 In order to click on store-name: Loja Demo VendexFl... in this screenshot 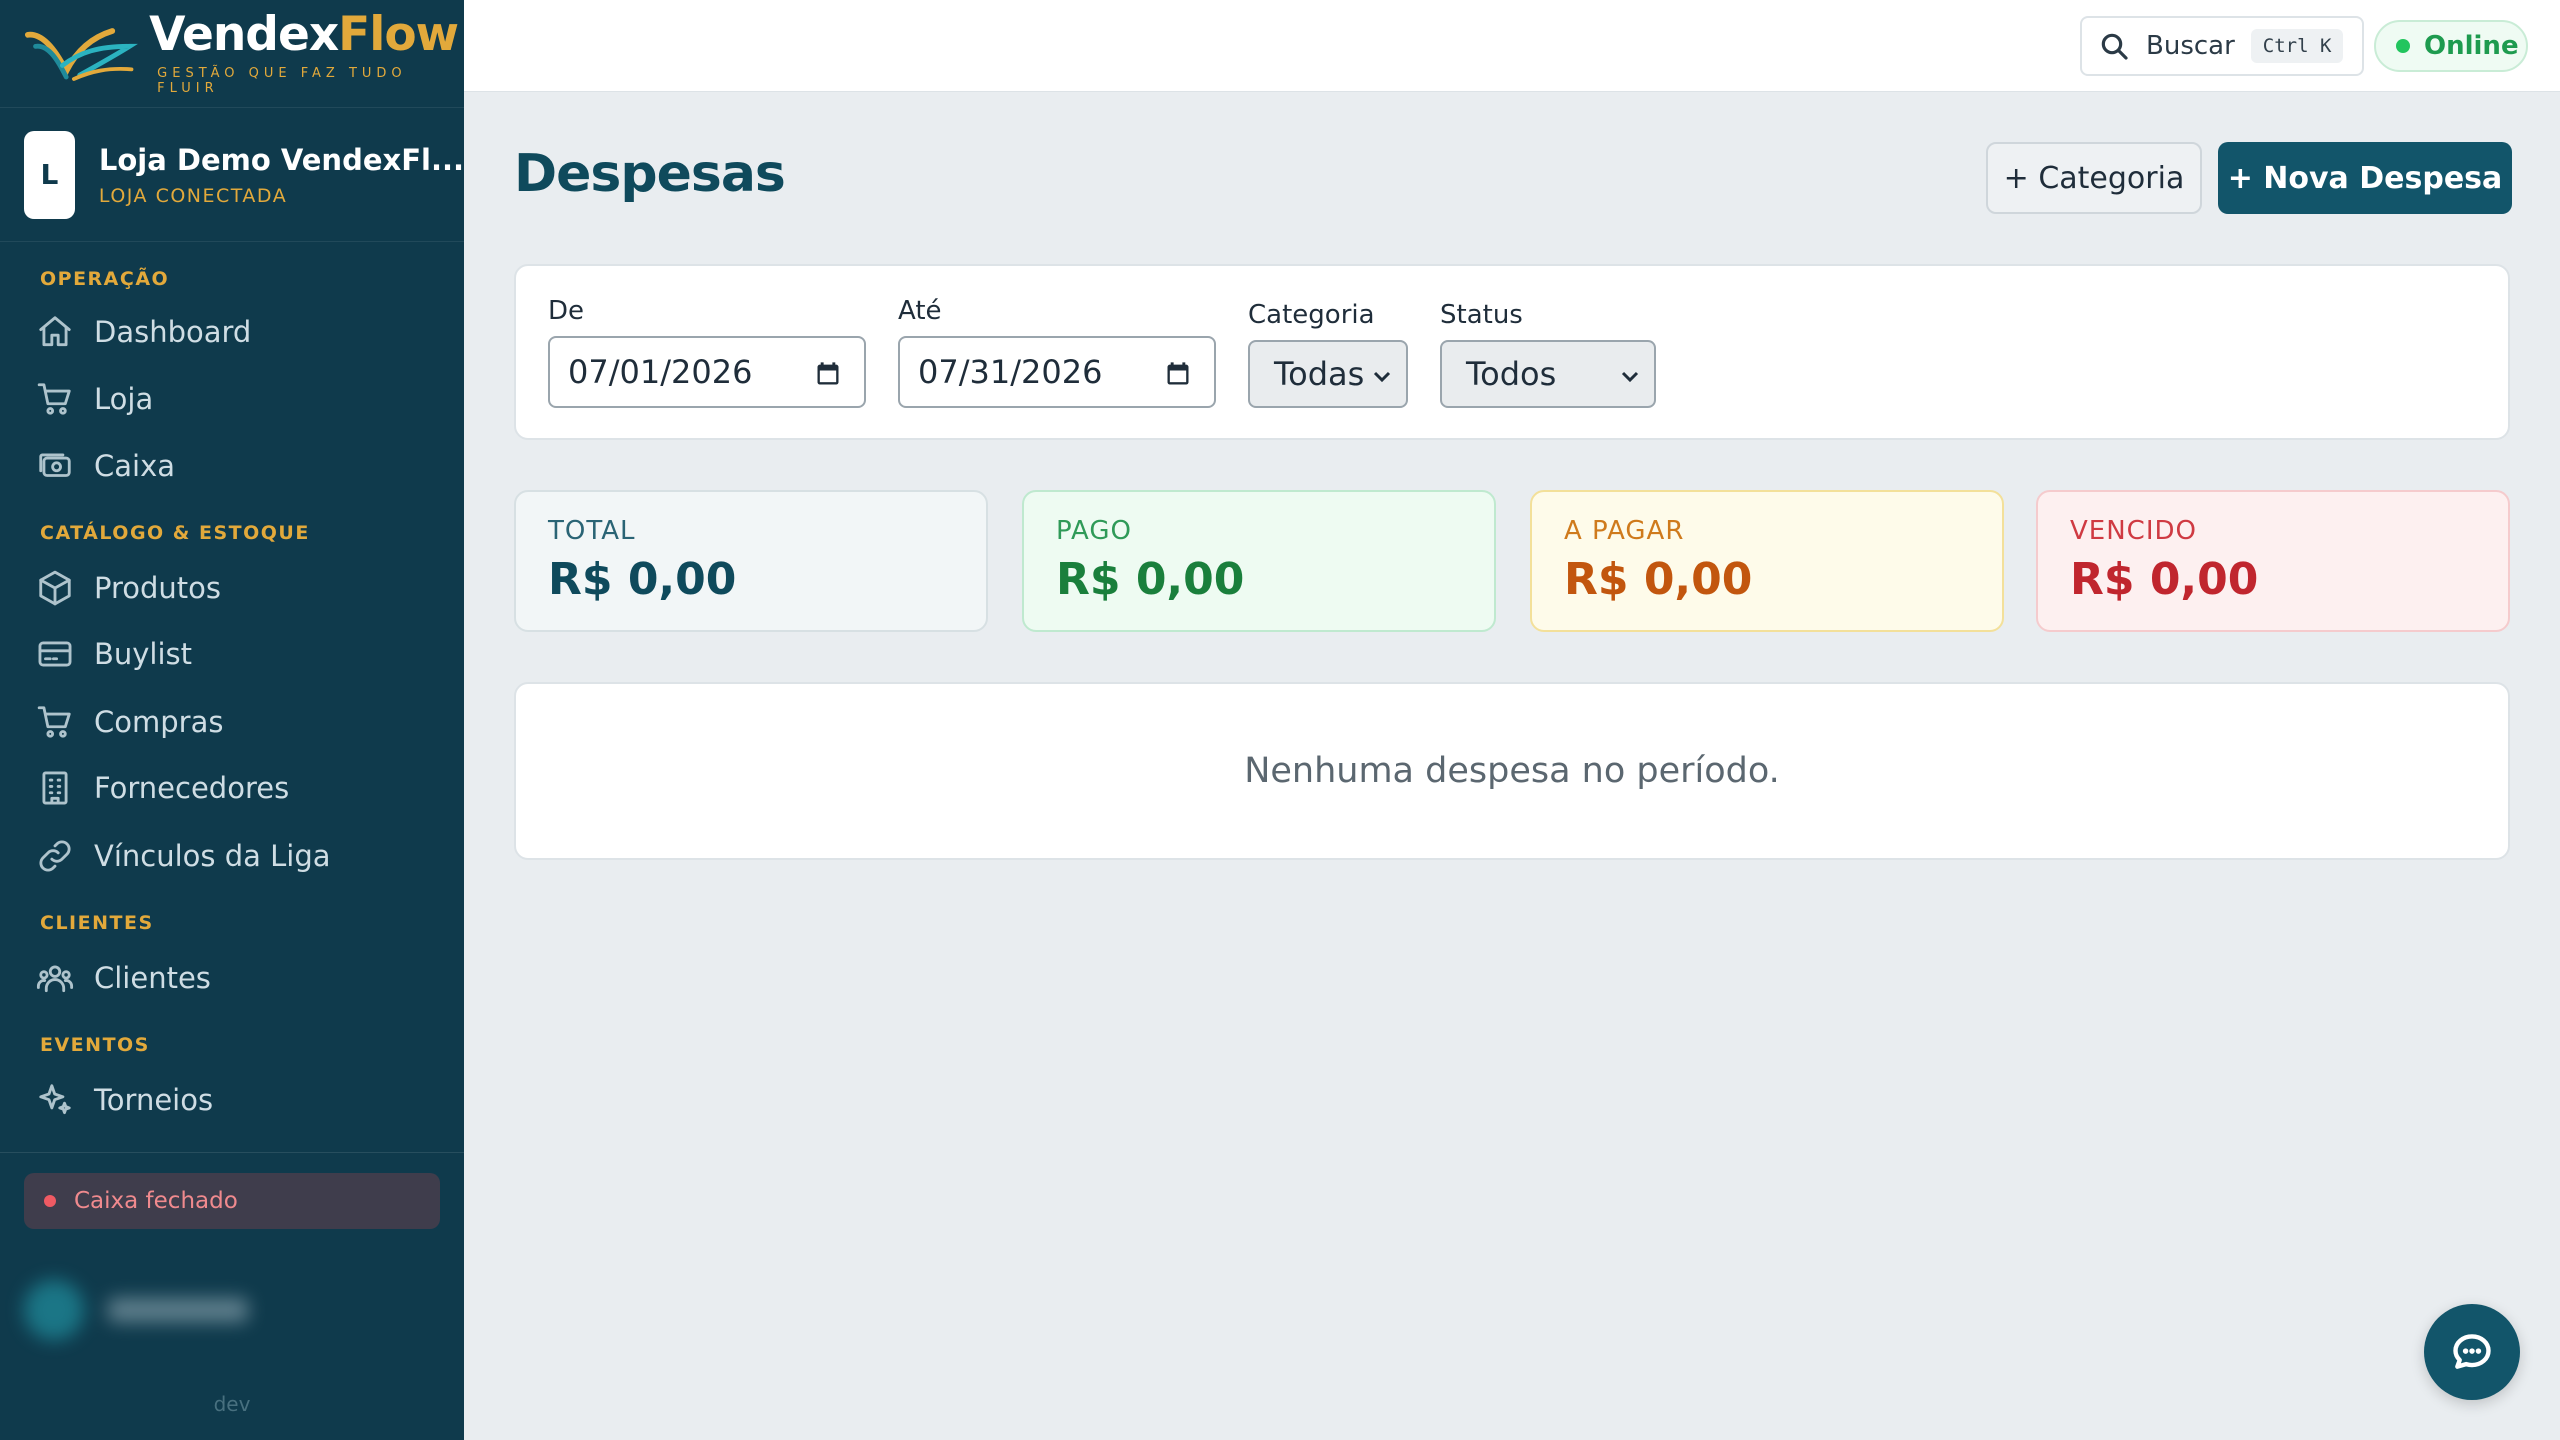, I will do `click(281, 159)`.